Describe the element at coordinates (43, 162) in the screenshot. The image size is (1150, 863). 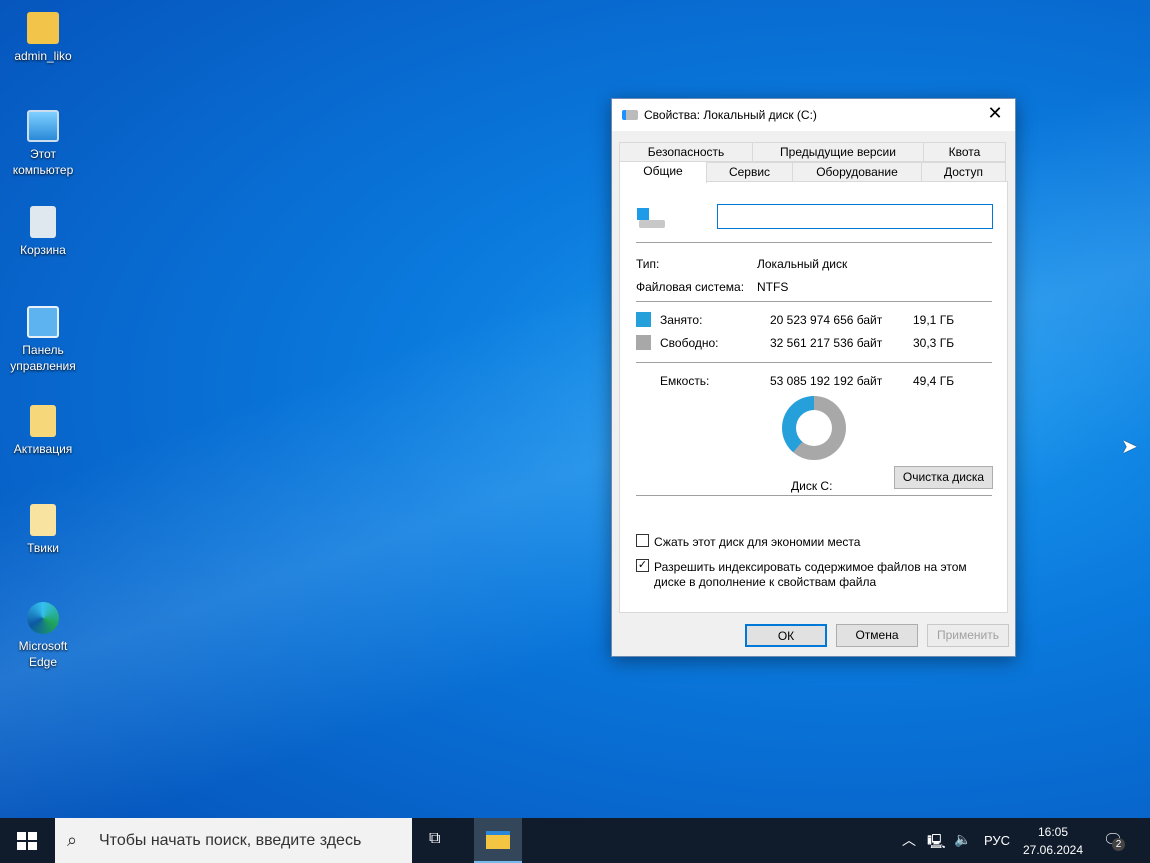
I see `icon-label: Этот компьютер` at that location.